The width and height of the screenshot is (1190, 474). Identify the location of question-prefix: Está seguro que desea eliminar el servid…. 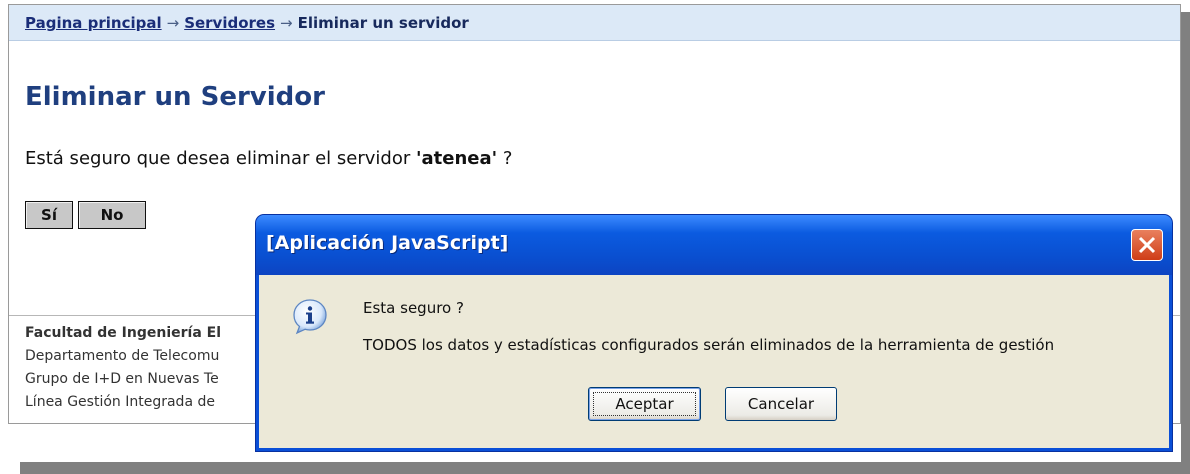
(220, 158).